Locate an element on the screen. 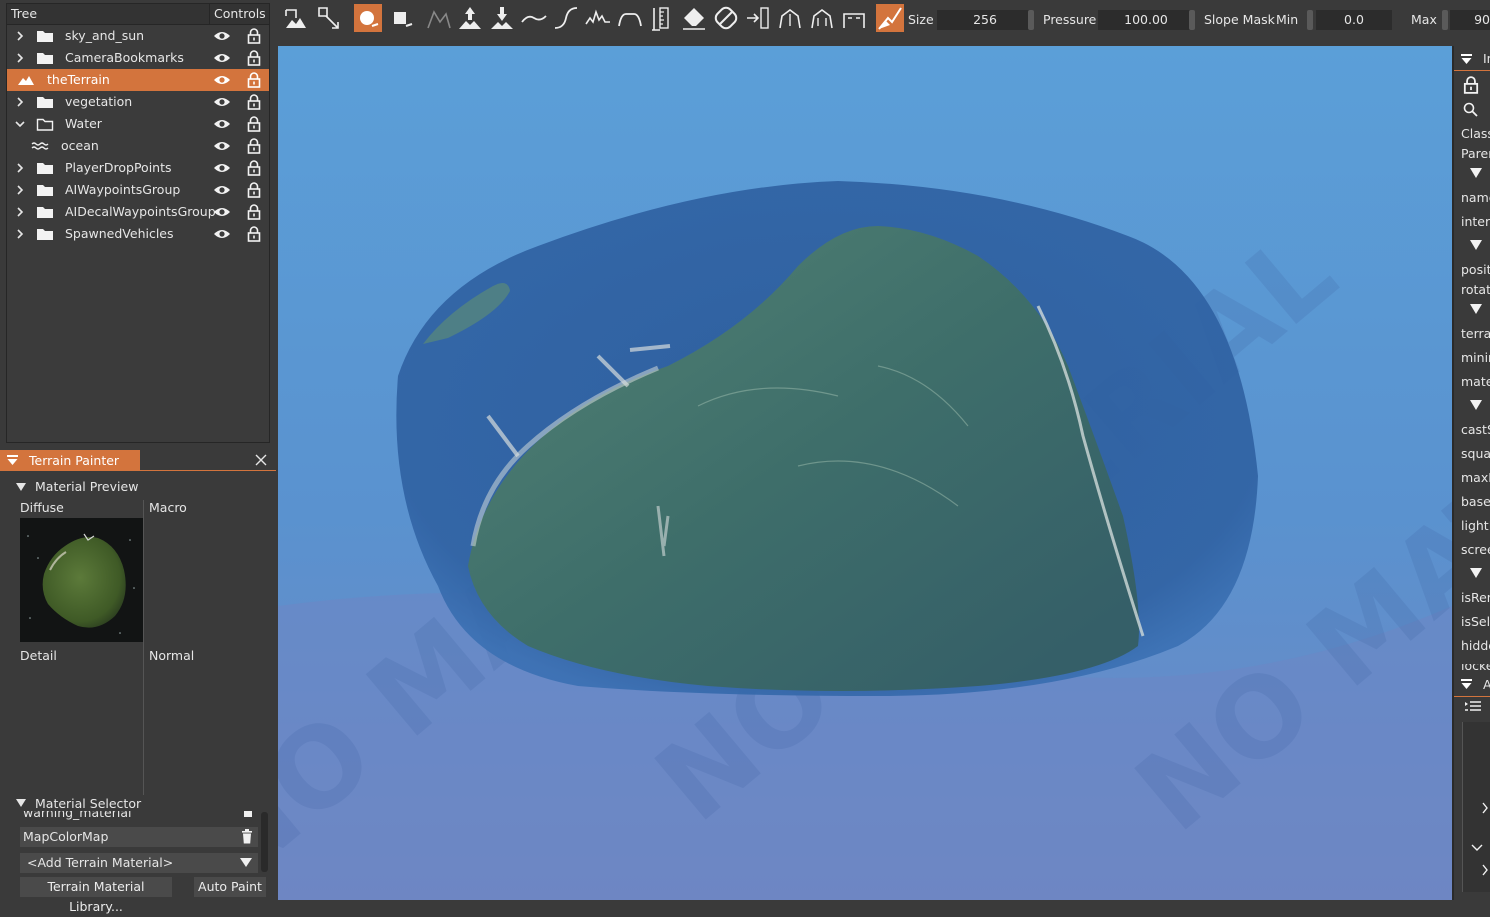 The width and height of the screenshot is (1490, 917). flatten-icon is located at coordinates (630, 18).